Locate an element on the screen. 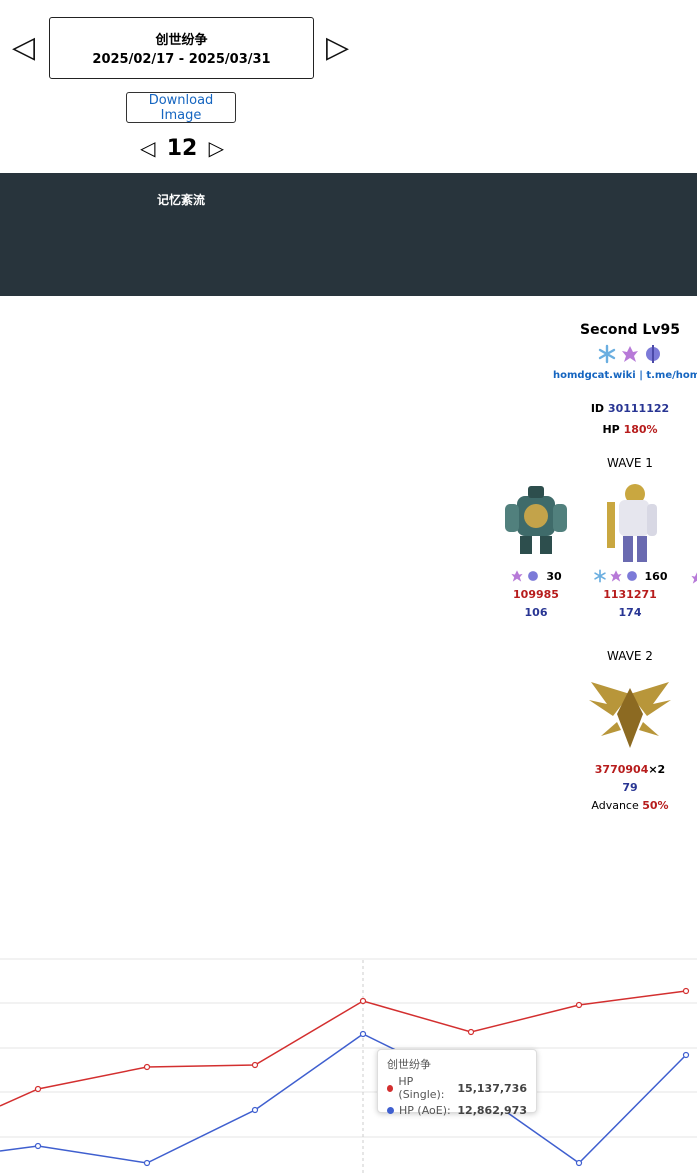 The width and height of the screenshot is (697, 1175). enemy-hp: 3770904 is located at coordinates (621, 769).